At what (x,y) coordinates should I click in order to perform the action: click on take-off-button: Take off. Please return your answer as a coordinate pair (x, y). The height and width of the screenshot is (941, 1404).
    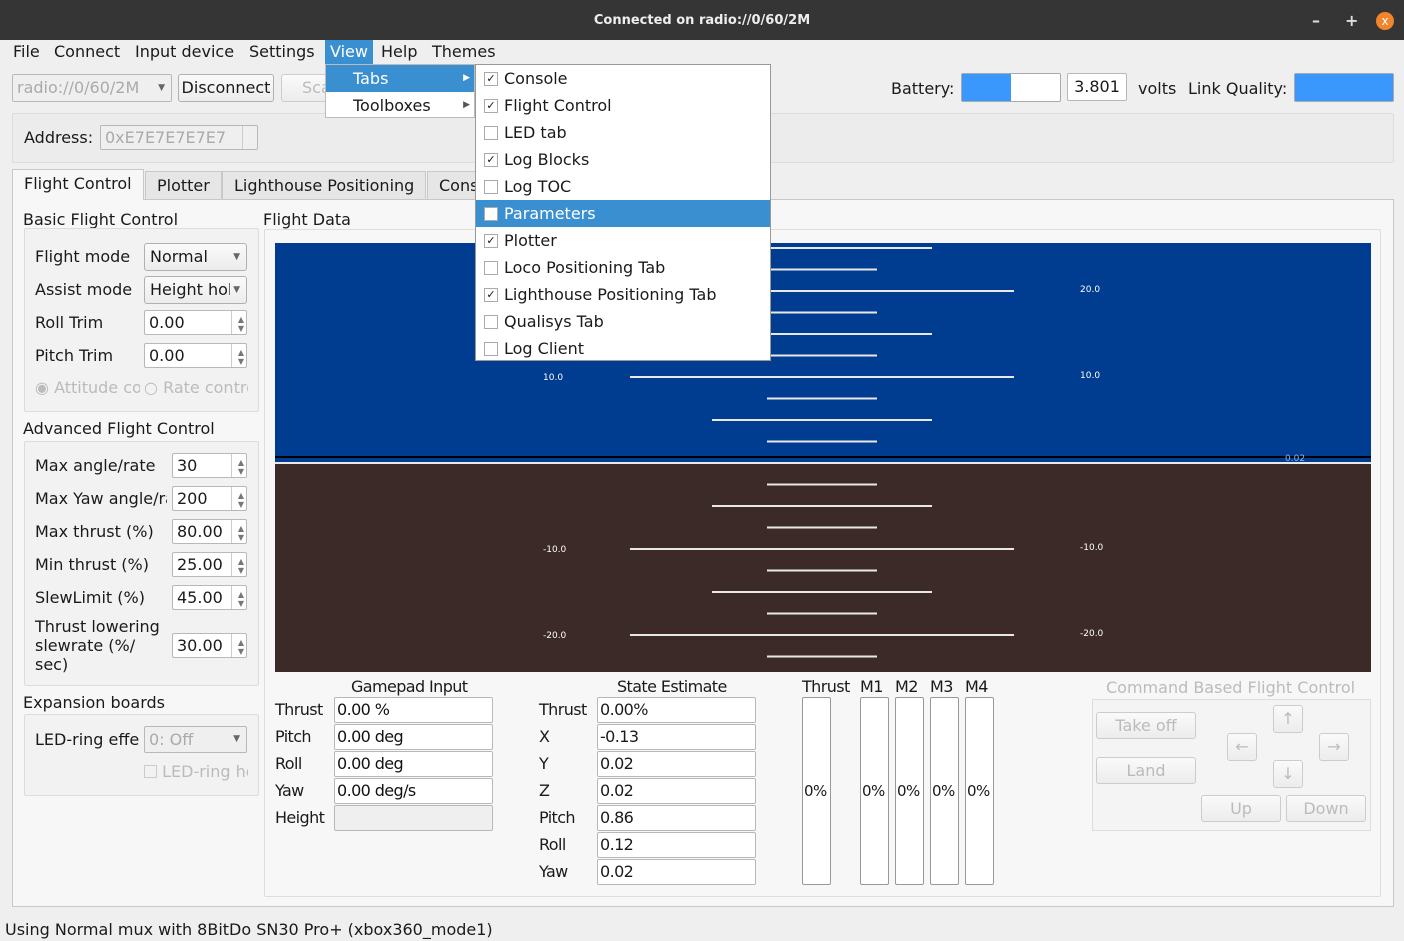
    Looking at the image, I should click on (1146, 725).